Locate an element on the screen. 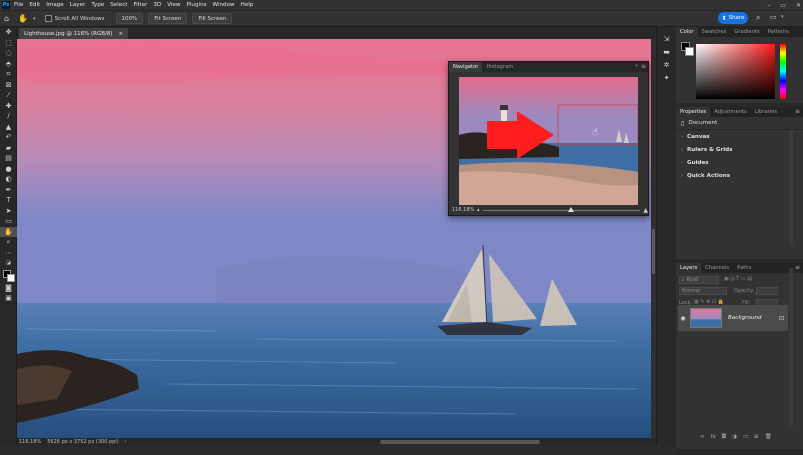  hue-slider is located at coordinates (783, 71).